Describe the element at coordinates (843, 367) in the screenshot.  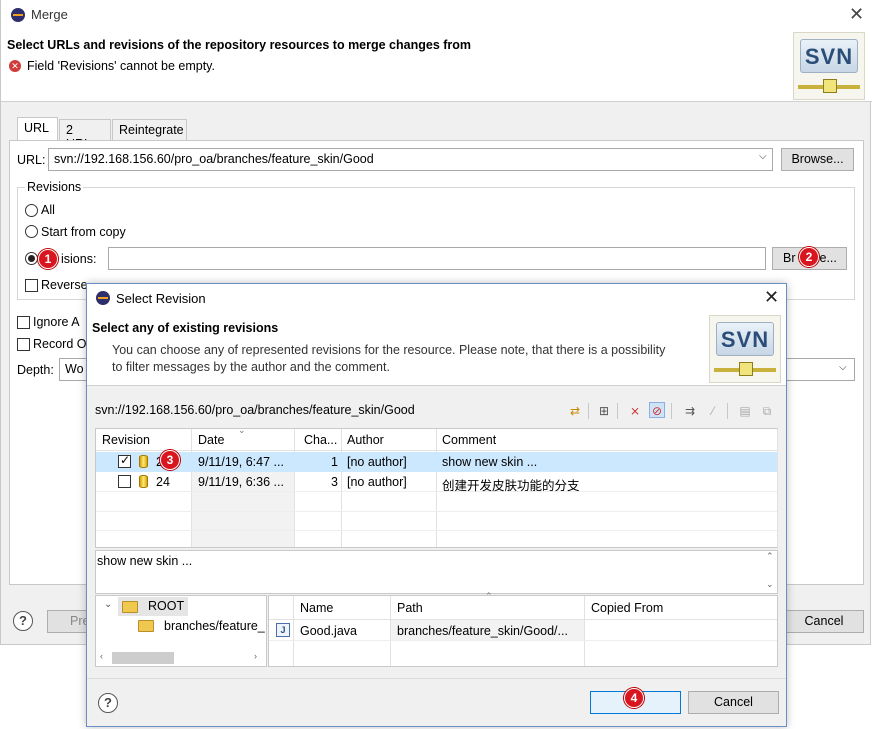
I see `depth-chevron-down-icon: ⌵` at that location.